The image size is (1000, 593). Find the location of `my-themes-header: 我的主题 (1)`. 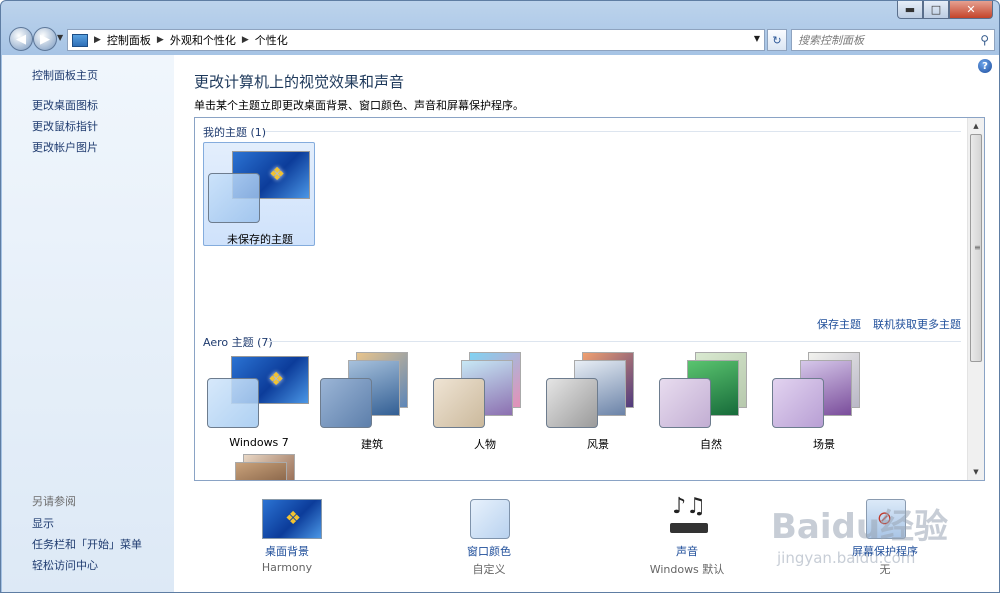

my-themes-header: 我的主题 (1) is located at coordinates (235, 132).